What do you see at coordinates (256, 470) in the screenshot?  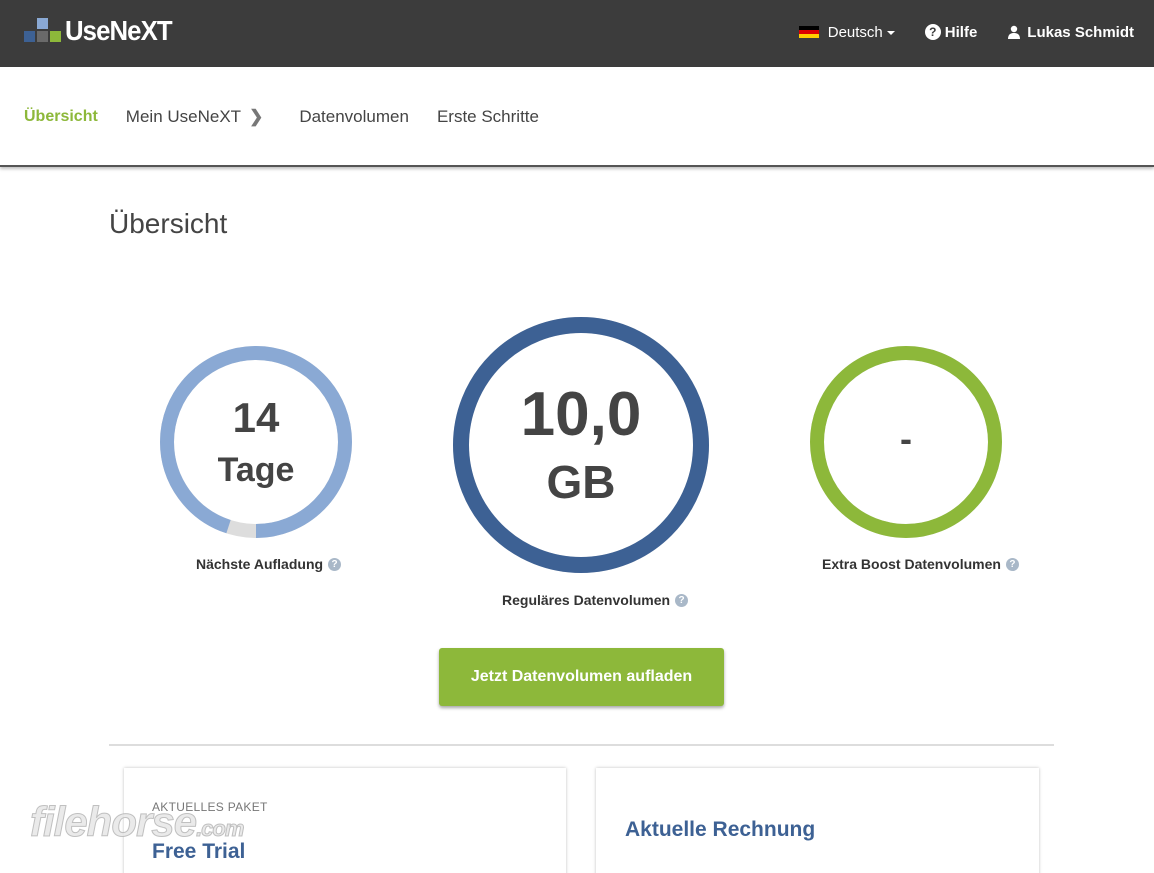 I see `gauge-unit: Tage` at bounding box center [256, 470].